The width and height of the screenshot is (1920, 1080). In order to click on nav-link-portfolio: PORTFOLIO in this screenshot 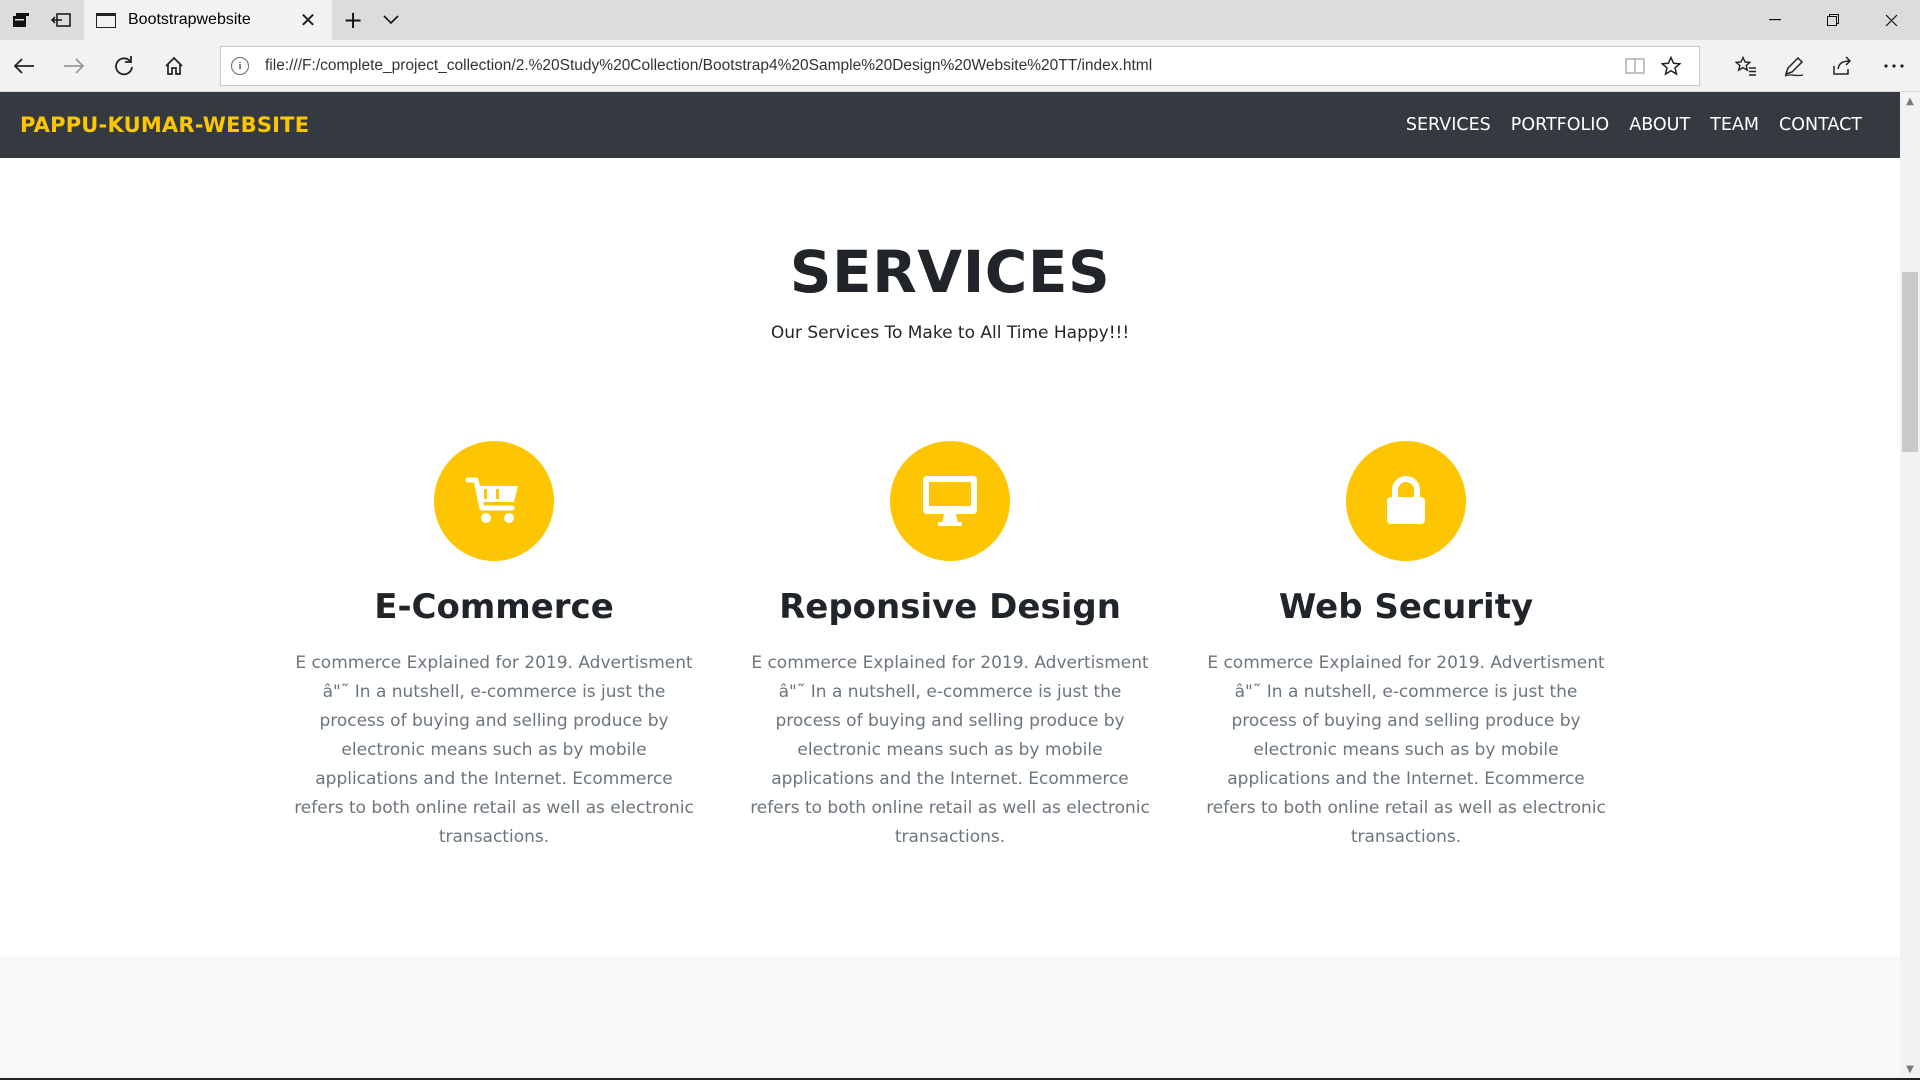, I will do `click(1560, 125)`.